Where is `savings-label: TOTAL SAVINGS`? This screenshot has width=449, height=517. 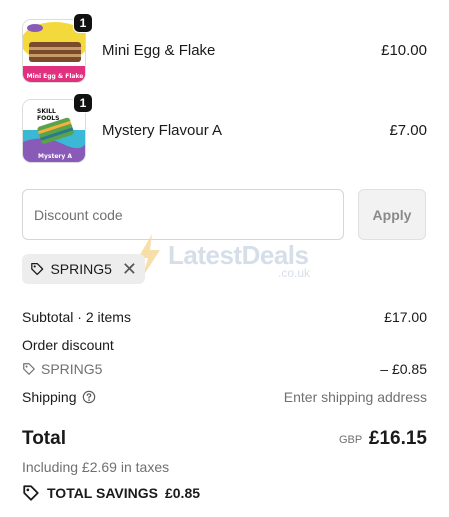
savings-label: TOTAL SAVINGS is located at coordinates (102, 493).